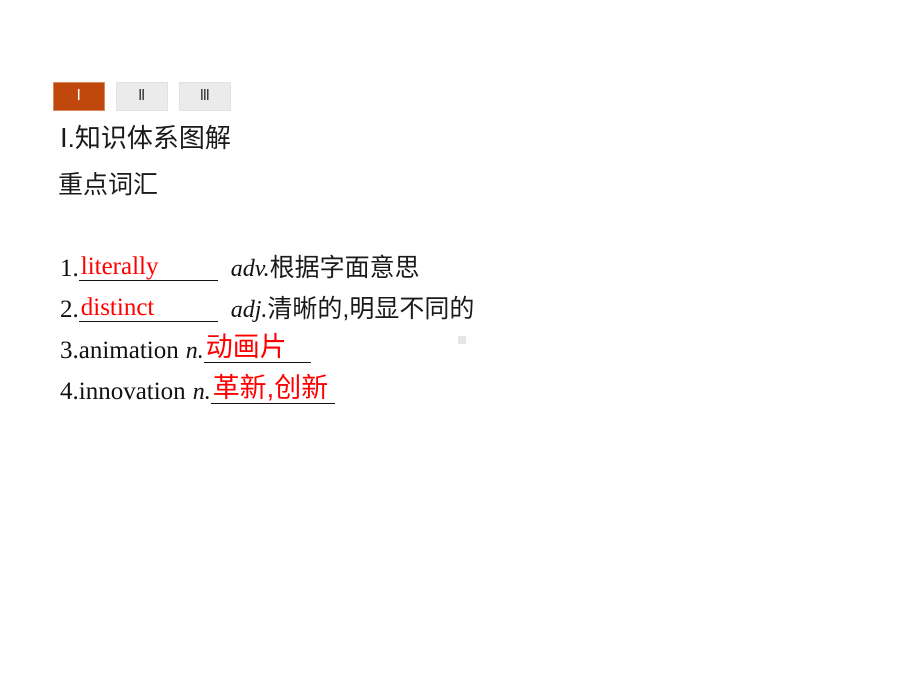  I want to click on tab-section-1: Ⅰ, so click(79, 96).